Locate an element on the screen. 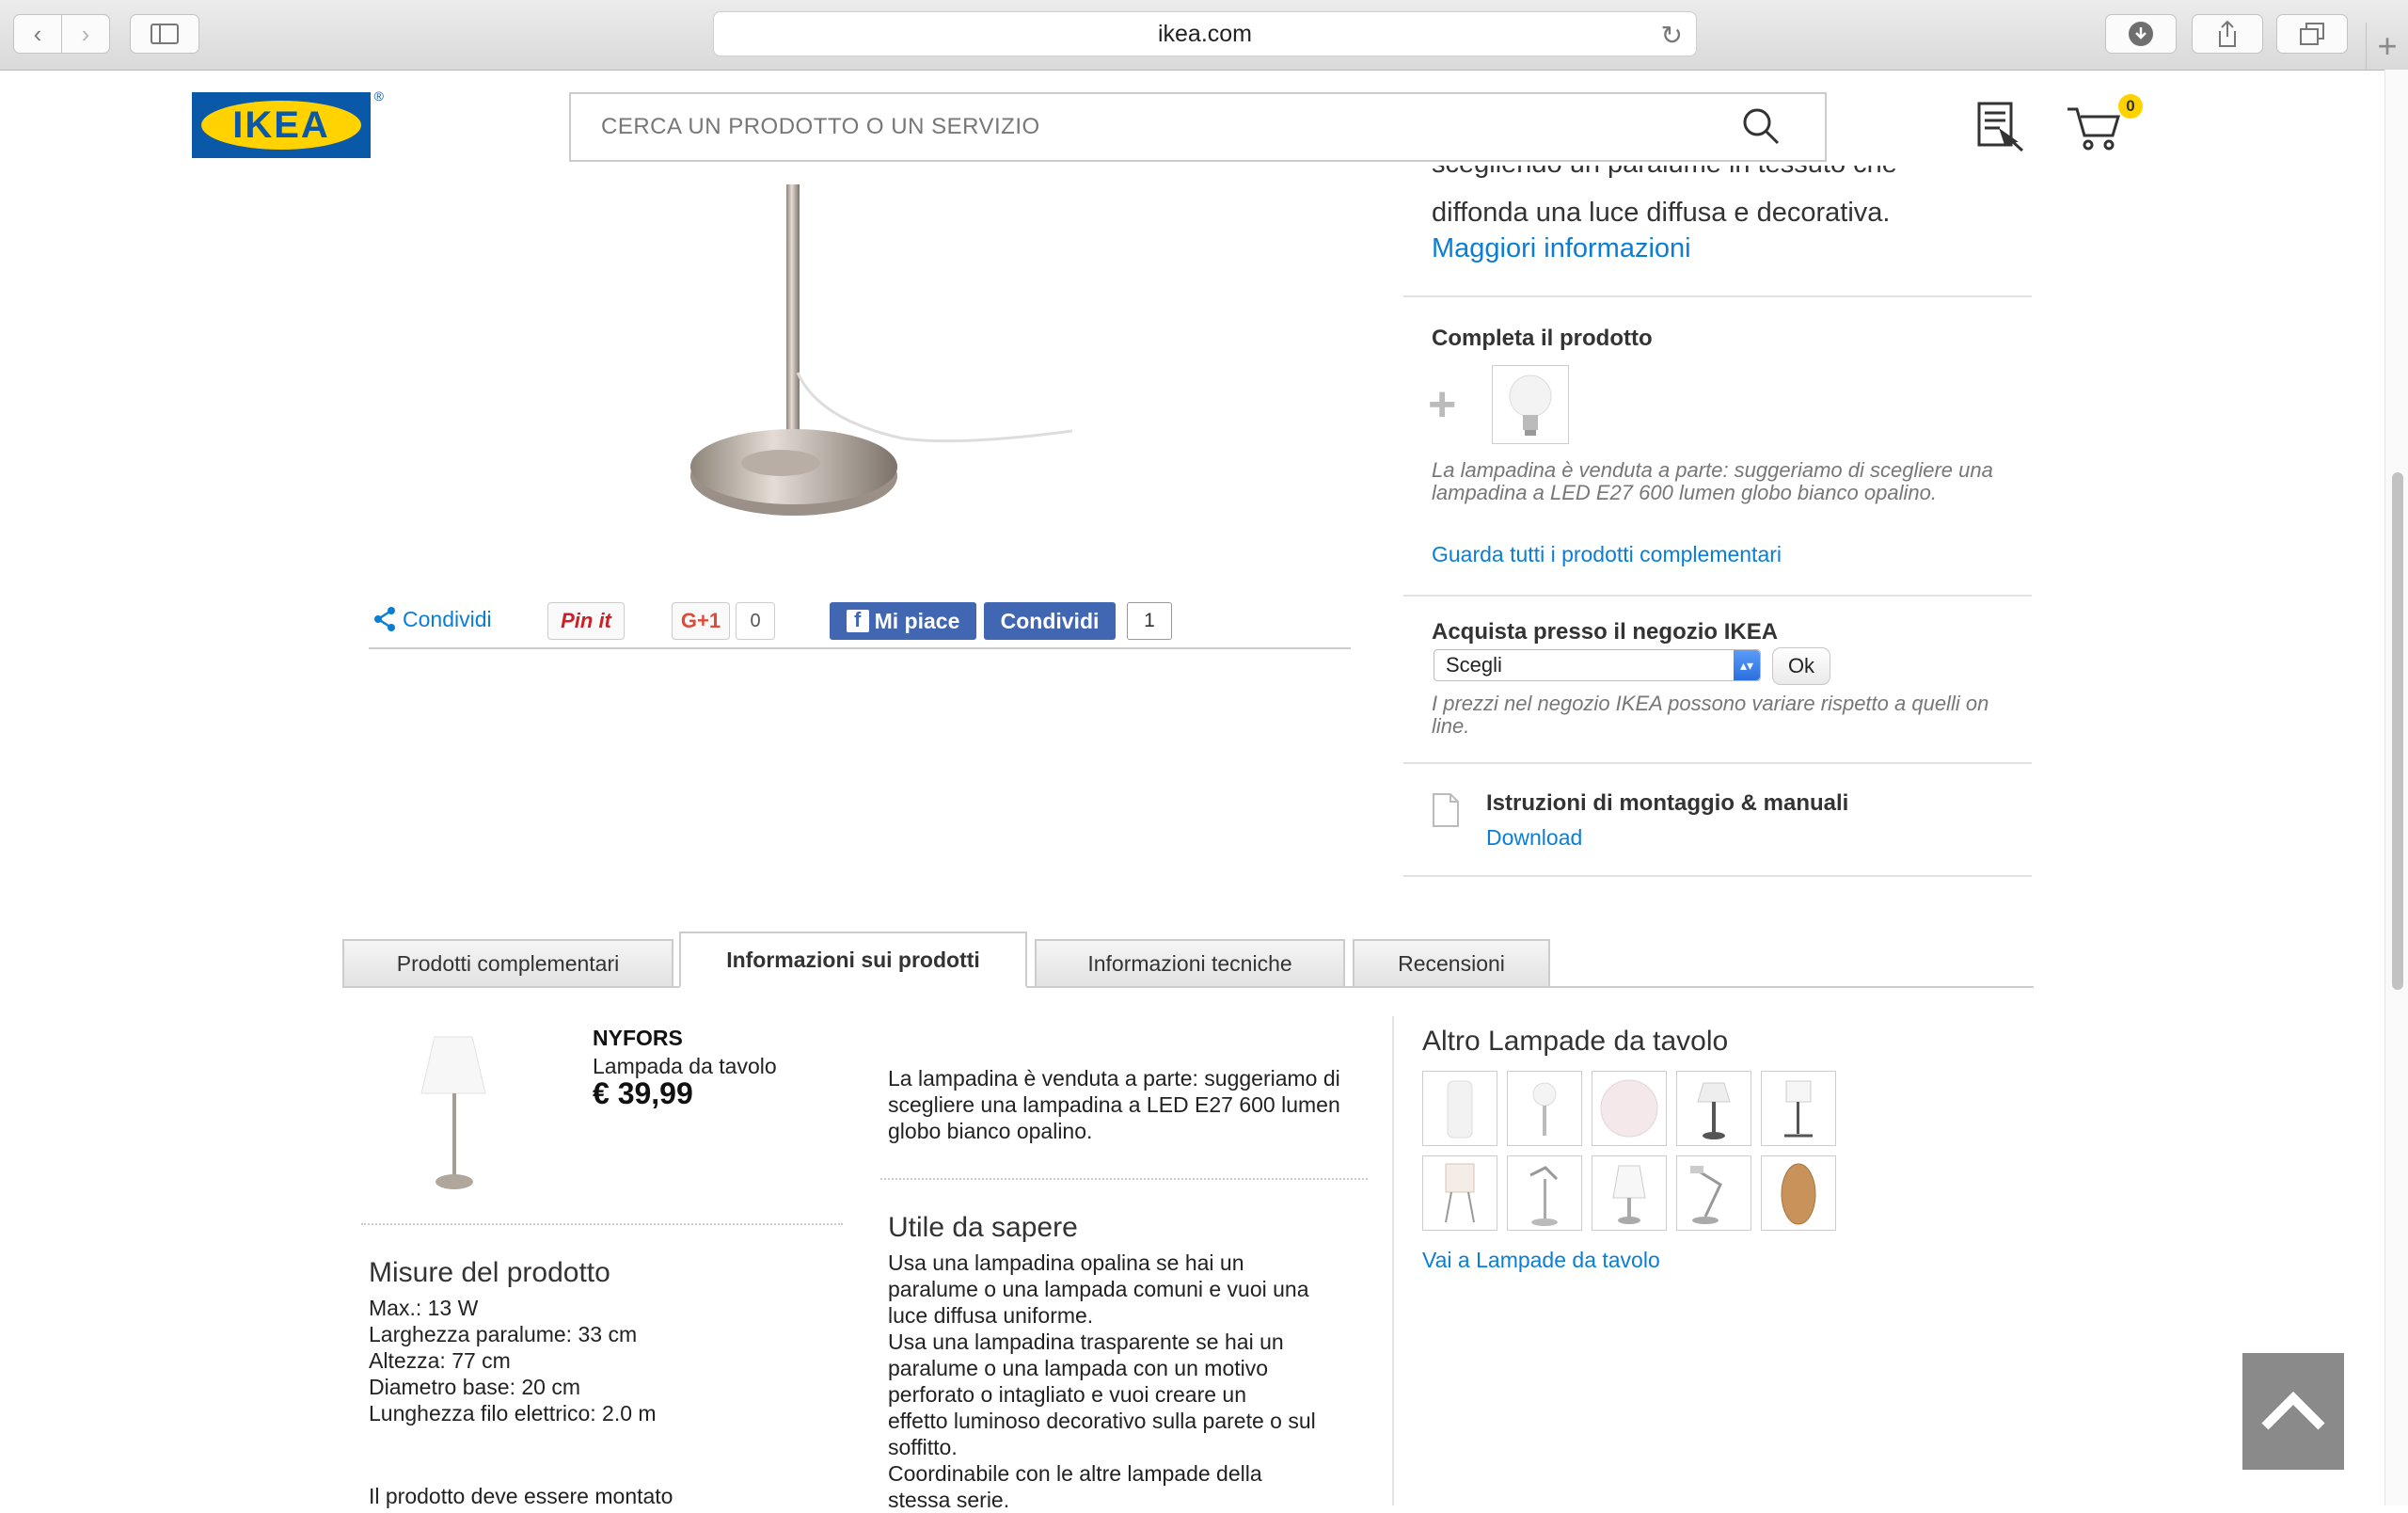 The width and height of the screenshot is (2408, 1513). chevron-up-icon is located at coordinates (2293, 1410).